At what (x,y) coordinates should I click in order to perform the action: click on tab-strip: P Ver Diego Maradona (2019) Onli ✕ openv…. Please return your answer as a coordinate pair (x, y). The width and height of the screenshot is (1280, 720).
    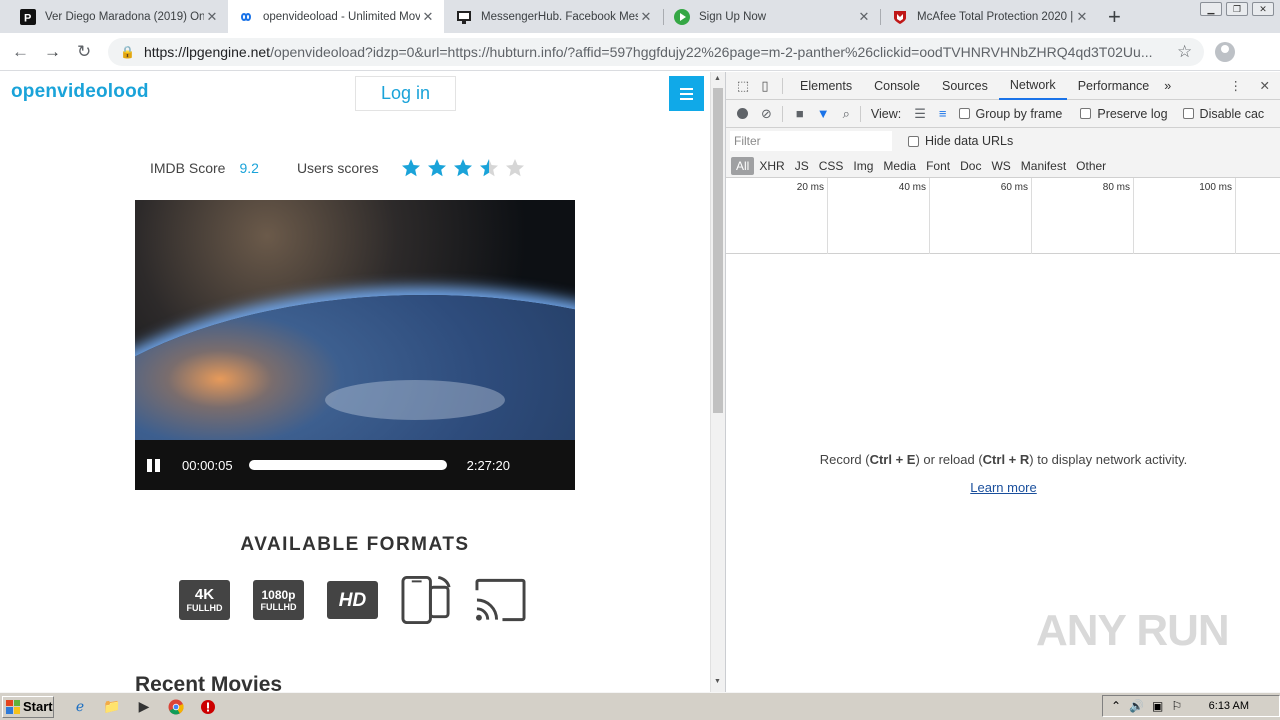
    Looking at the image, I should click on (640, 16).